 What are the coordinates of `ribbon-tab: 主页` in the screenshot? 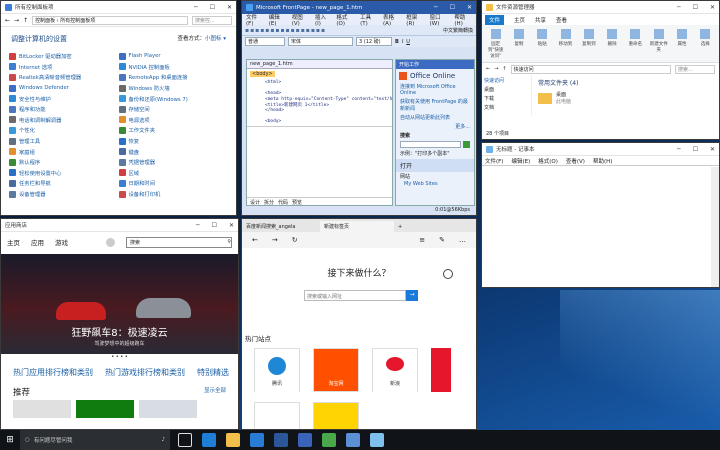 It's located at (519, 20).